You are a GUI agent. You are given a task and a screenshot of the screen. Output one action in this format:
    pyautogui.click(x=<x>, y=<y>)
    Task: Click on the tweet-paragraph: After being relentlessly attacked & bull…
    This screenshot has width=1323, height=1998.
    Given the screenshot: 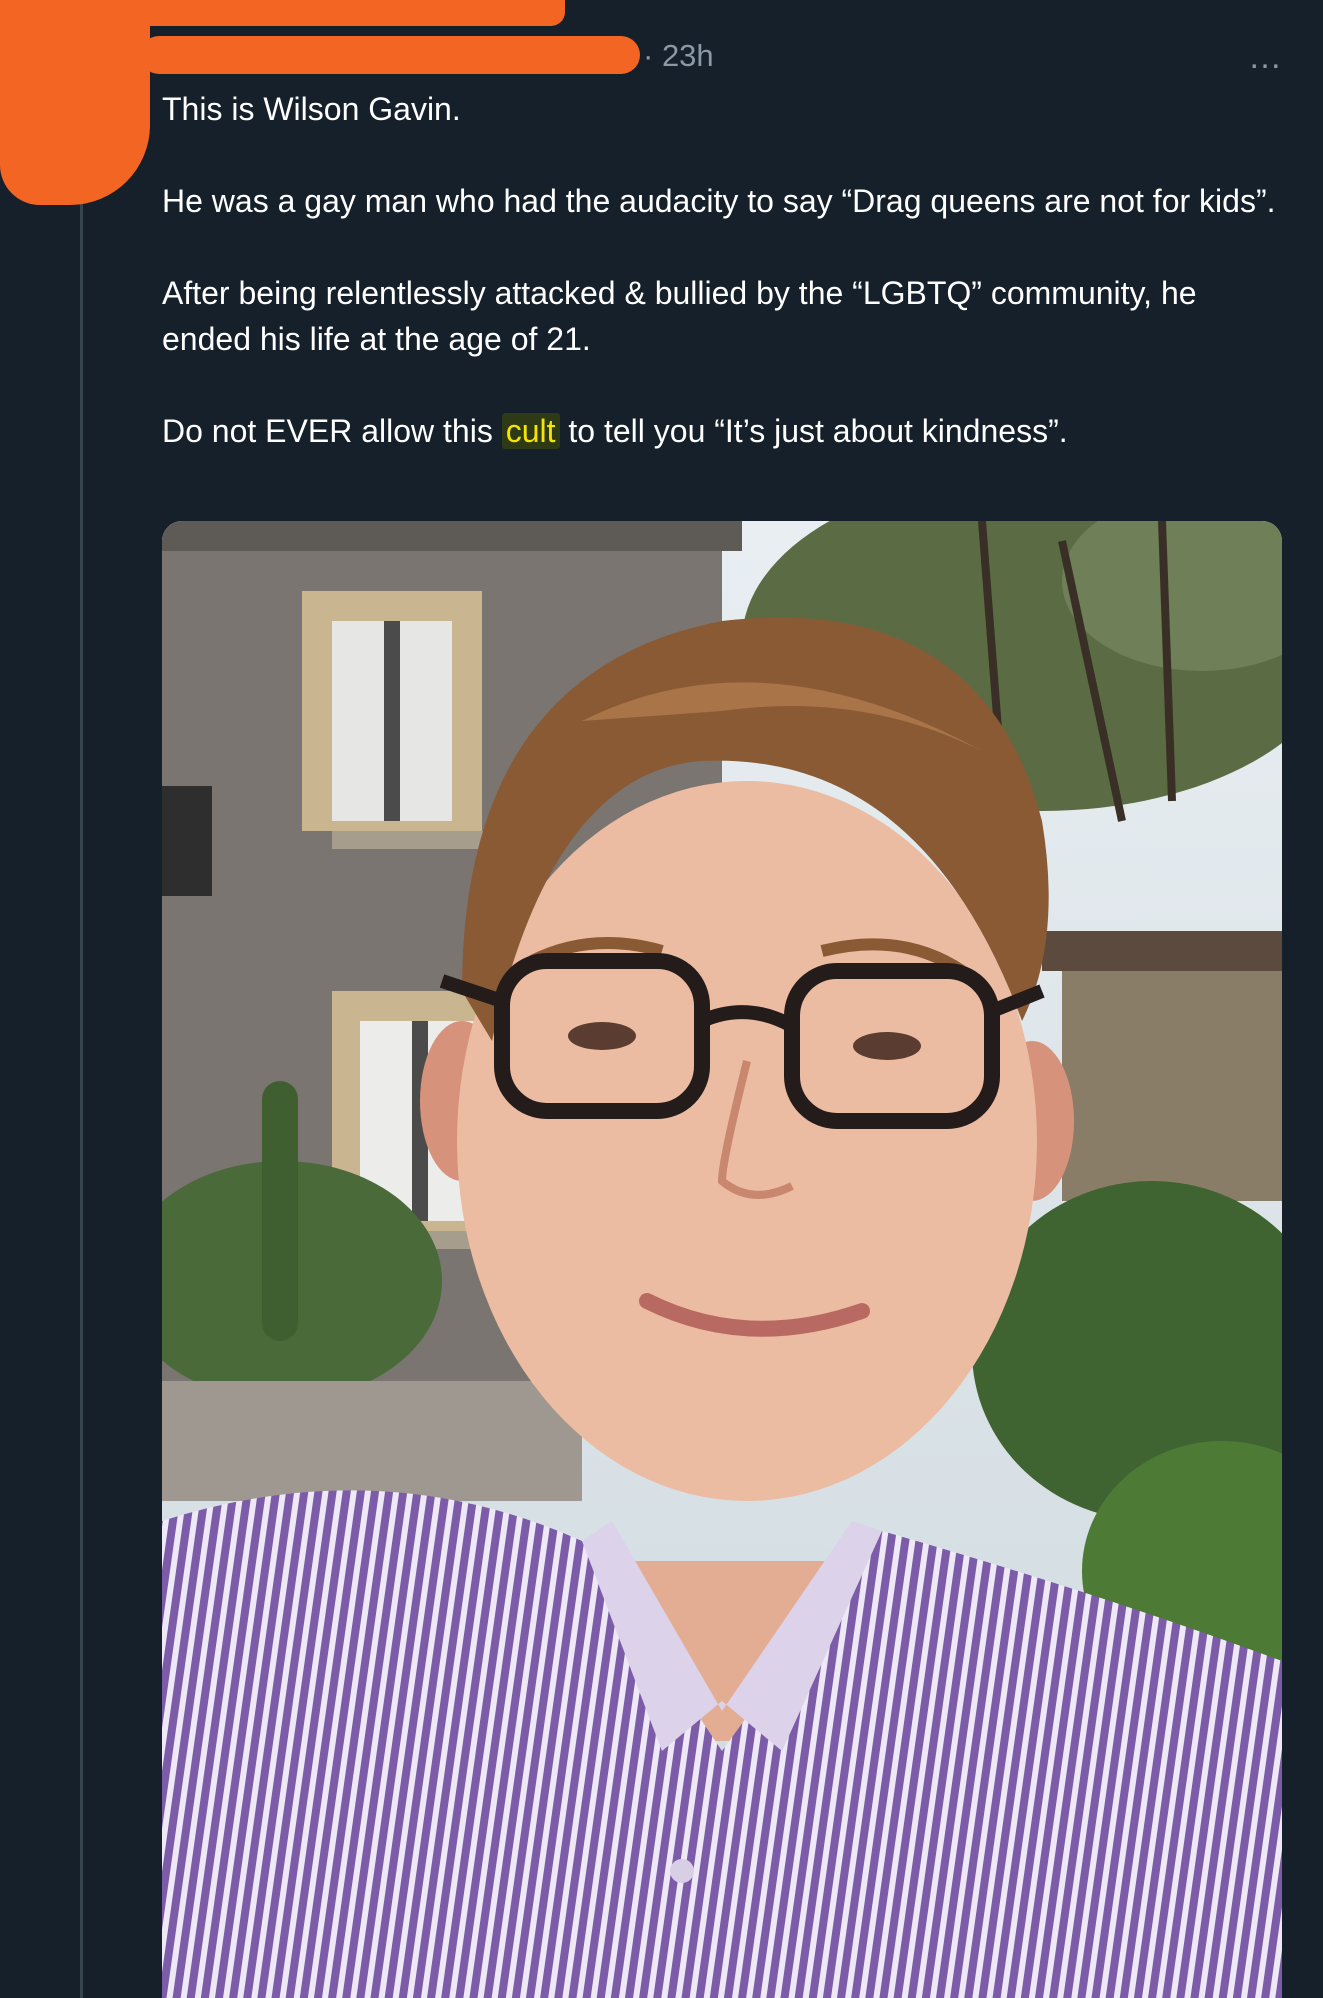 What is the action you would take?
    pyautogui.click(x=679, y=316)
    